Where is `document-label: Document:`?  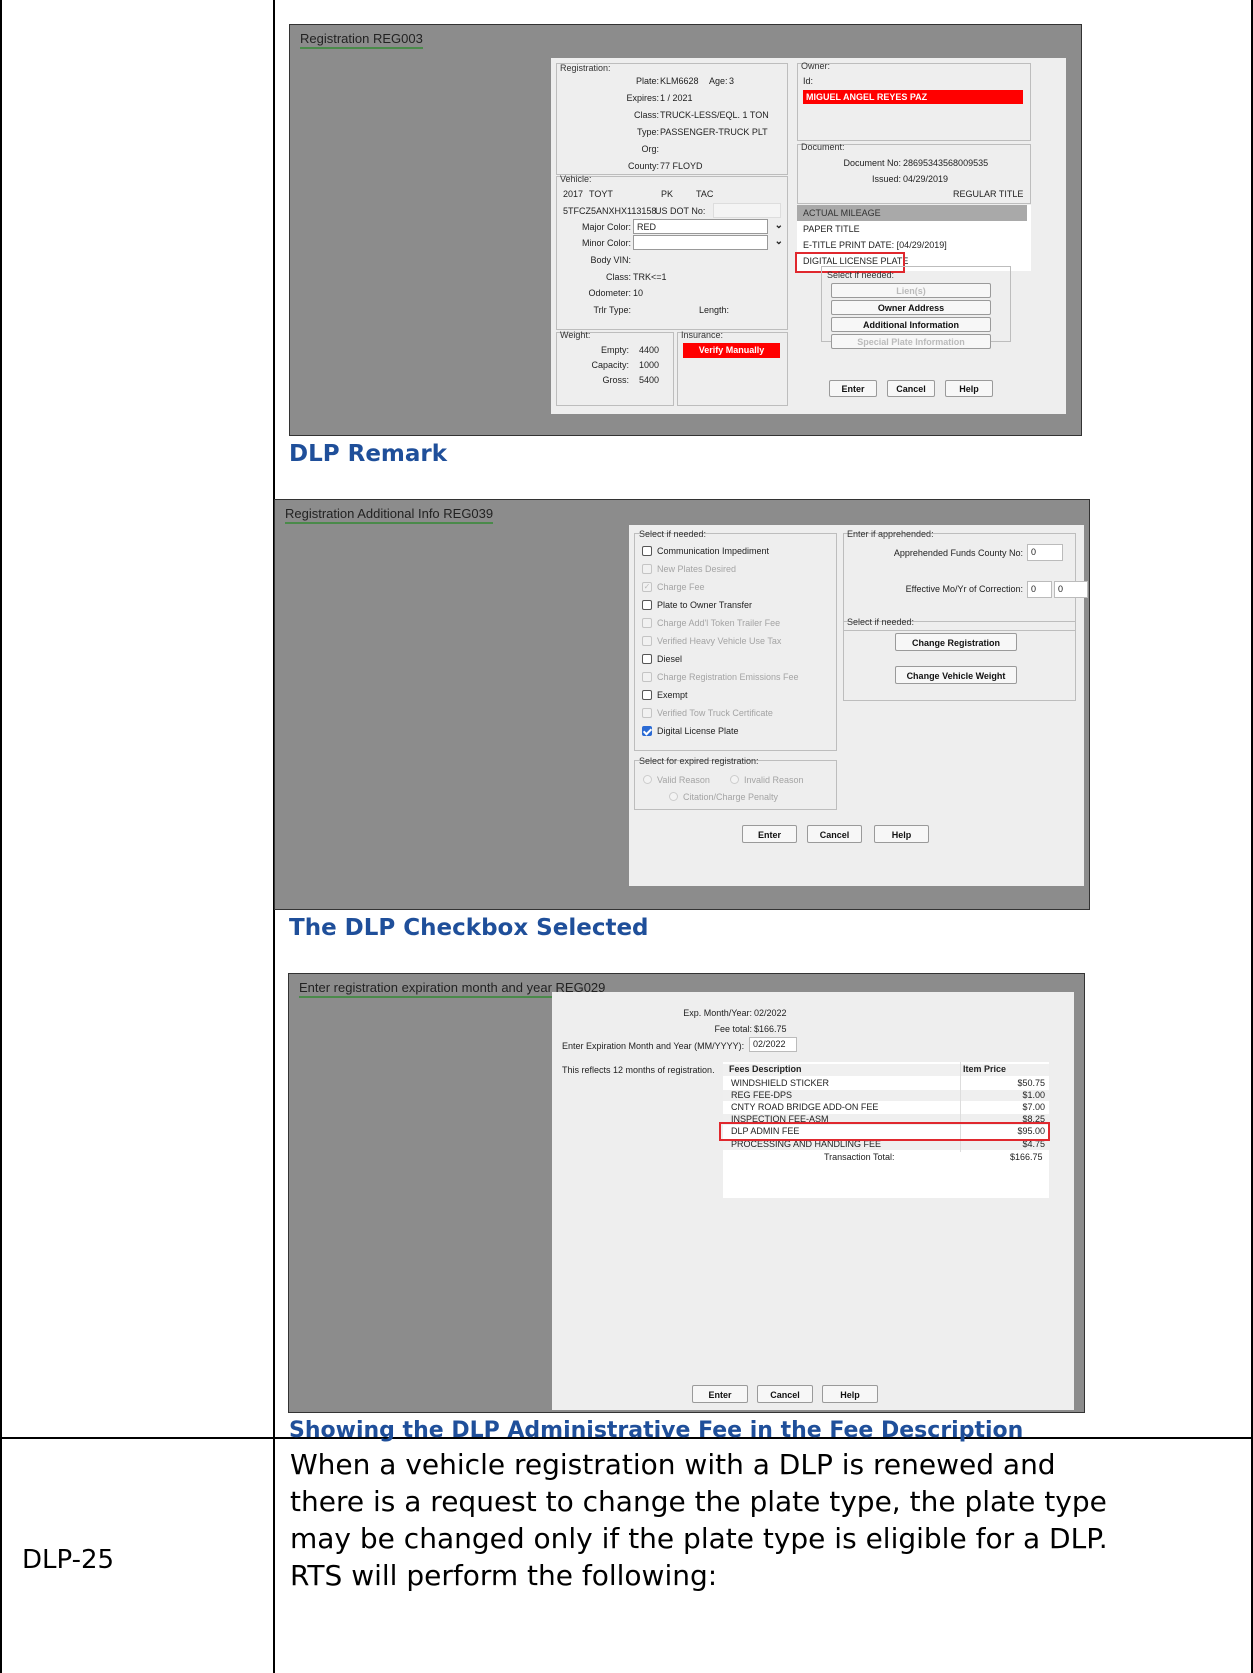 document-label: Document: is located at coordinates (823, 147).